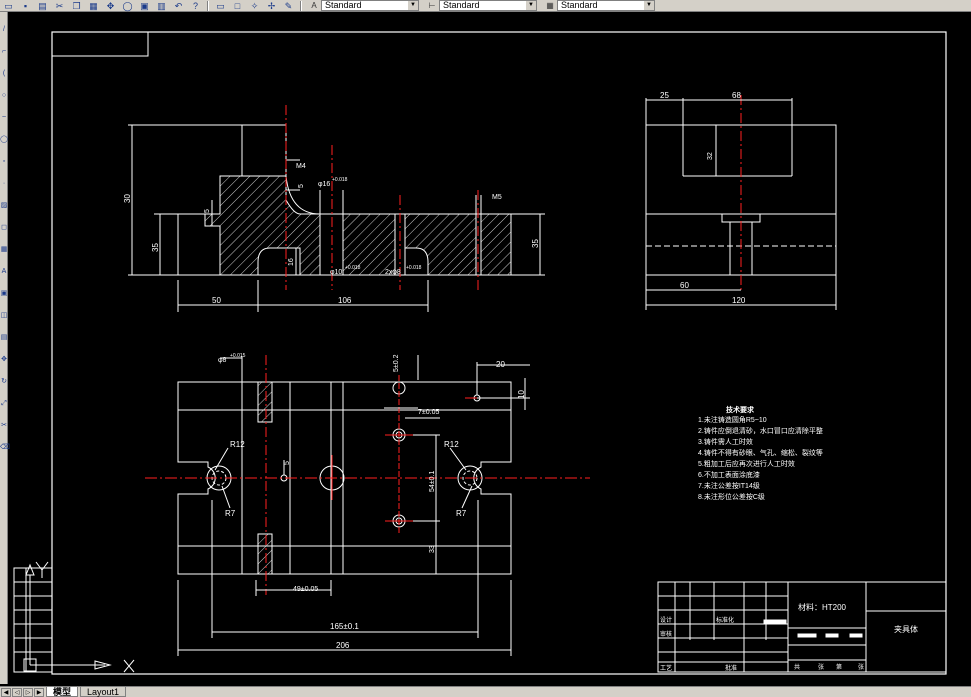 The height and width of the screenshot is (697, 971). What do you see at coordinates (262, 225) in the screenshot?
I see `hatch-region-left` at bounding box center [262, 225].